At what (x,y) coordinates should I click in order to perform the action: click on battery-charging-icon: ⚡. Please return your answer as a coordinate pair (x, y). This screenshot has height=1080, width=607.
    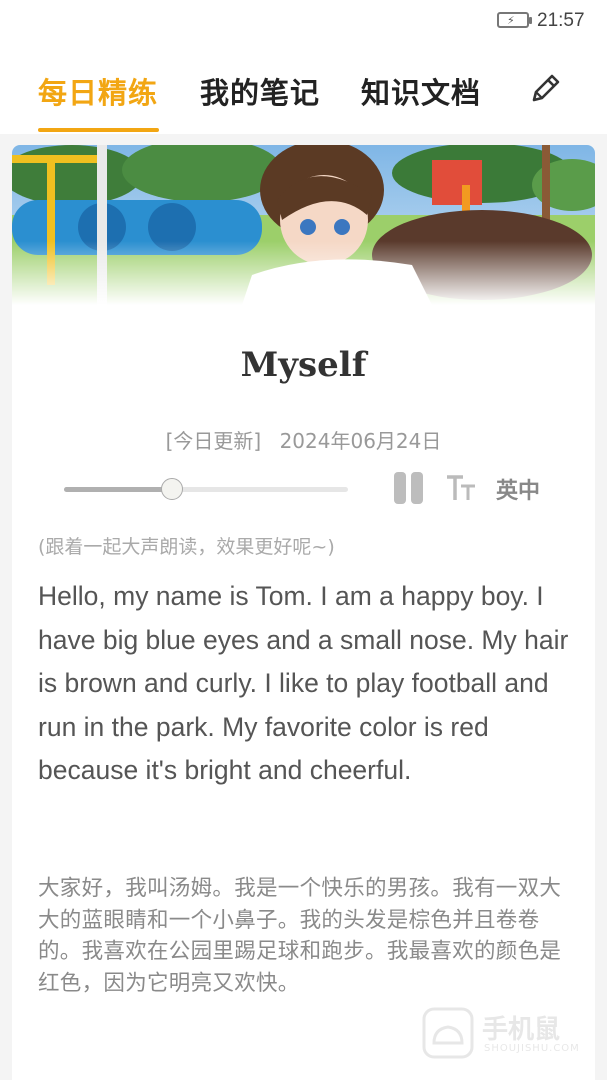
    Looking at the image, I should click on (514, 20).